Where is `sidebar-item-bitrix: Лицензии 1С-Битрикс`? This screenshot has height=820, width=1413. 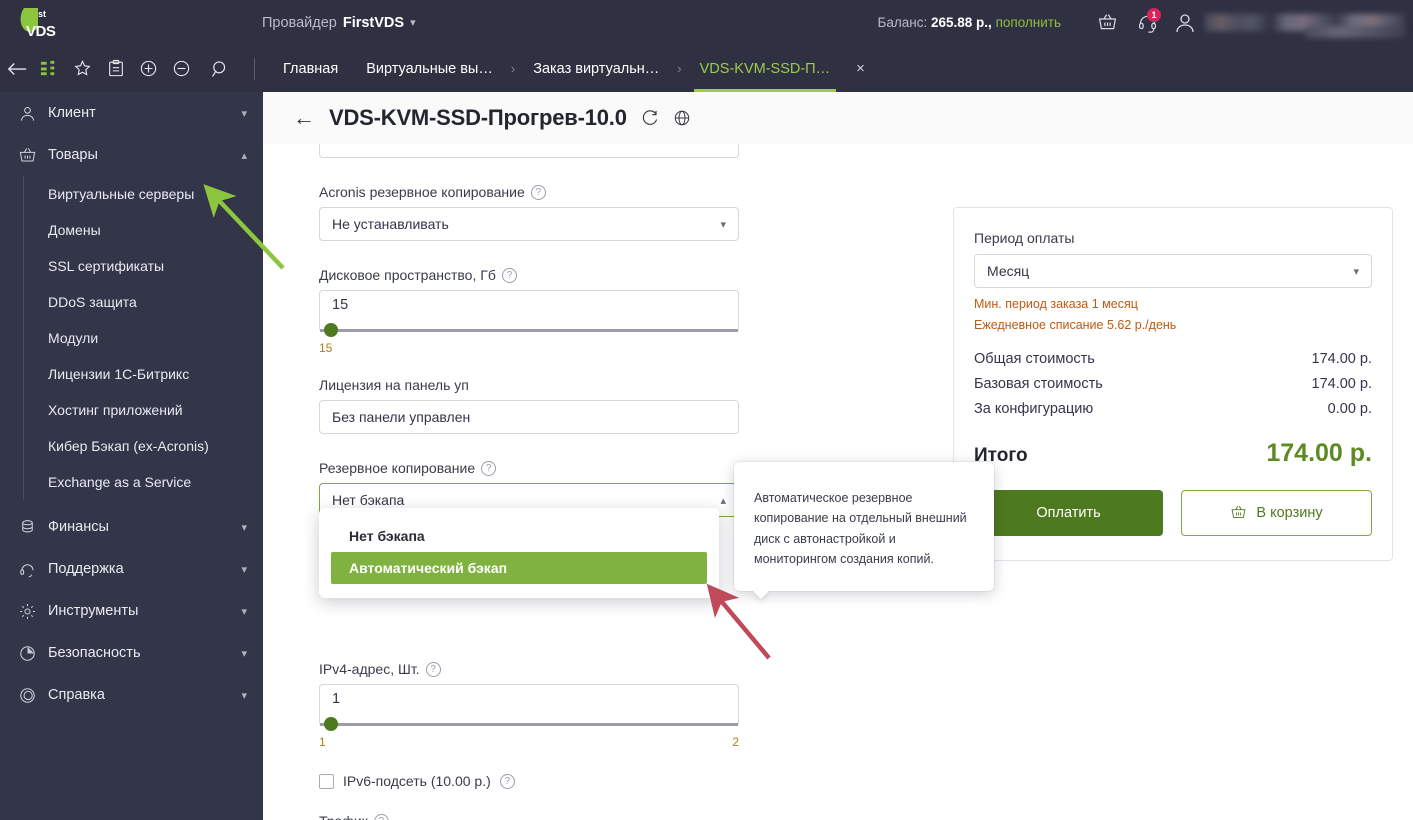
sidebar-item-bitrix: Лицензии 1С-Битрикс is located at coordinates (155, 374).